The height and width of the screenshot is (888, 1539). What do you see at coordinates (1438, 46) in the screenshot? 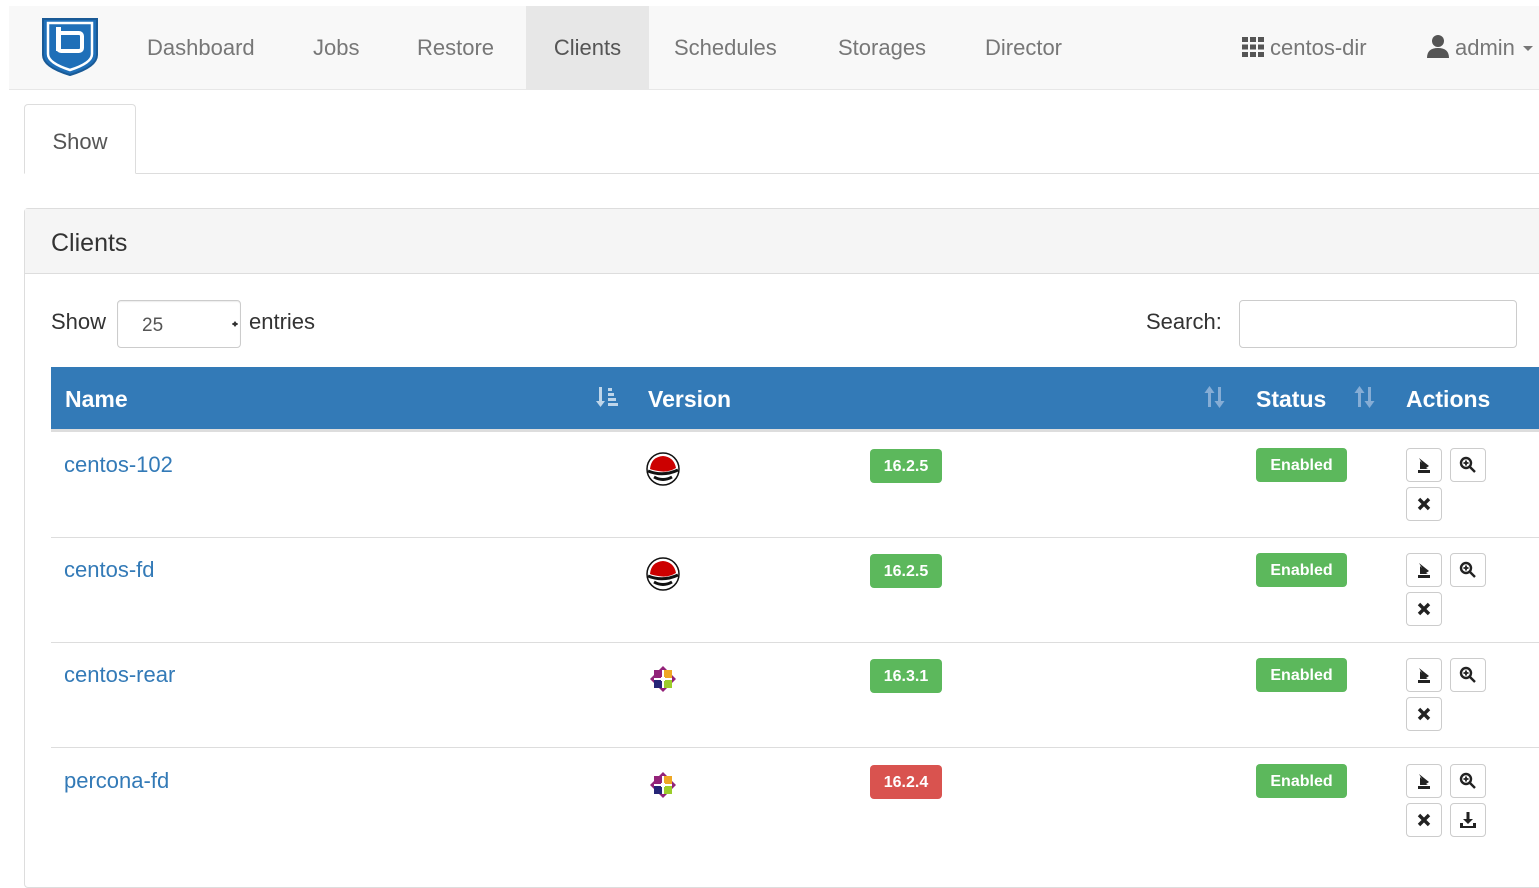
I see `user-icon` at bounding box center [1438, 46].